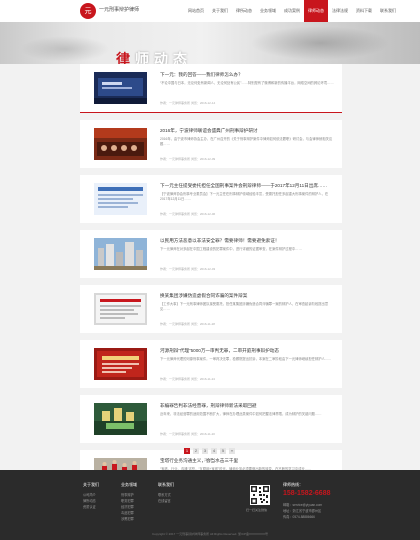  What do you see at coordinates (299, 517) in the screenshot?
I see `contact-line: 传真：0574-88886666` at bounding box center [299, 517].